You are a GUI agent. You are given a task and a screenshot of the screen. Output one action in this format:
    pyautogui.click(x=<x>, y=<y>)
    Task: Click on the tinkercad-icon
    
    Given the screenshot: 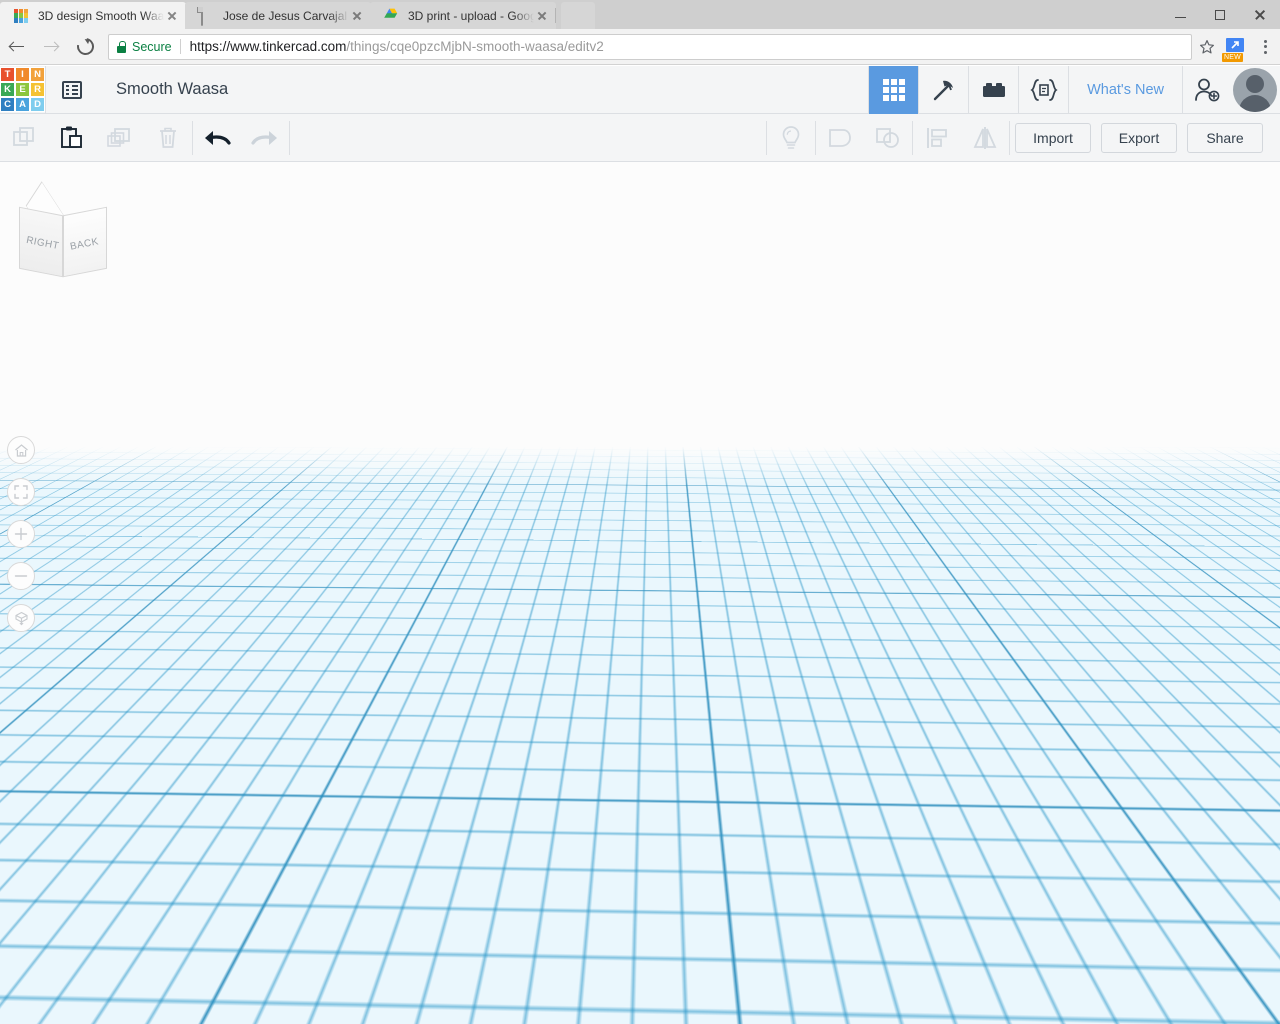 What is the action you would take?
    pyautogui.click(x=22, y=16)
    